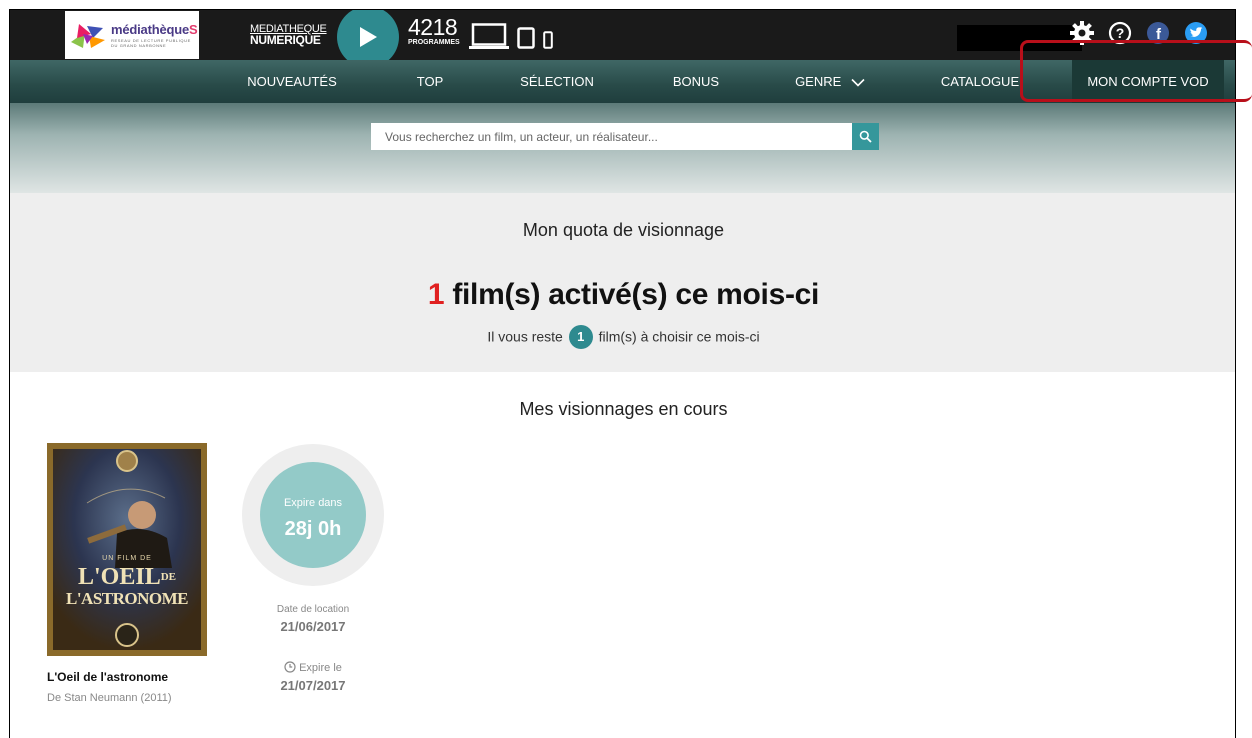  What do you see at coordinates (107, 677) in the screenshot?
I see `film-title: L'Oeil de l'astronome` at bounding box center [107, 677].